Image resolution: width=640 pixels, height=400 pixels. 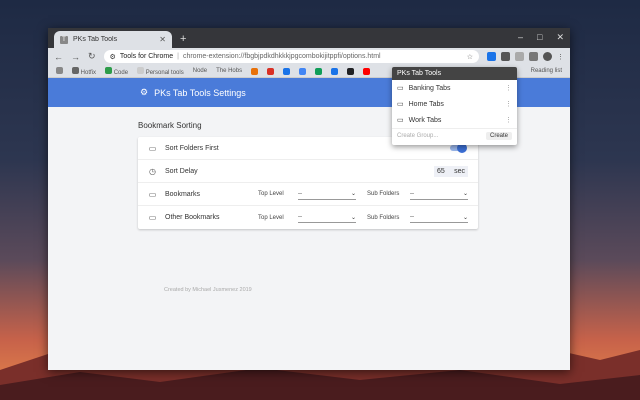 What do you see at coordinates (454, 73) in the screenshot?
I see `popup-title: PKs Tab Tools` at bounding box center [454, 73].